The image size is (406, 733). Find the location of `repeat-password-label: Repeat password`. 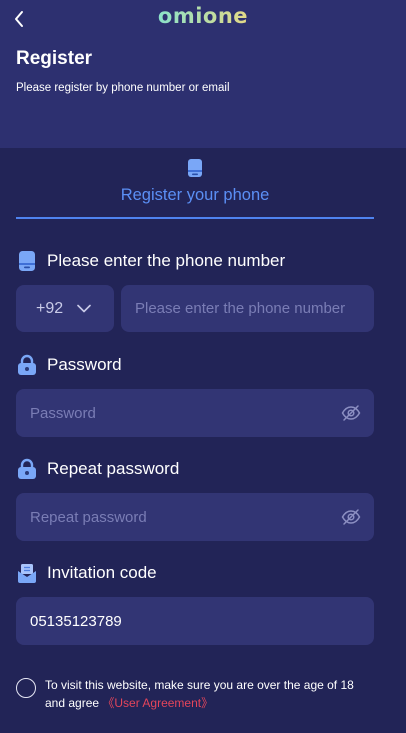

repeat-password-label: Repeat password is located at coordinates (97, 469).